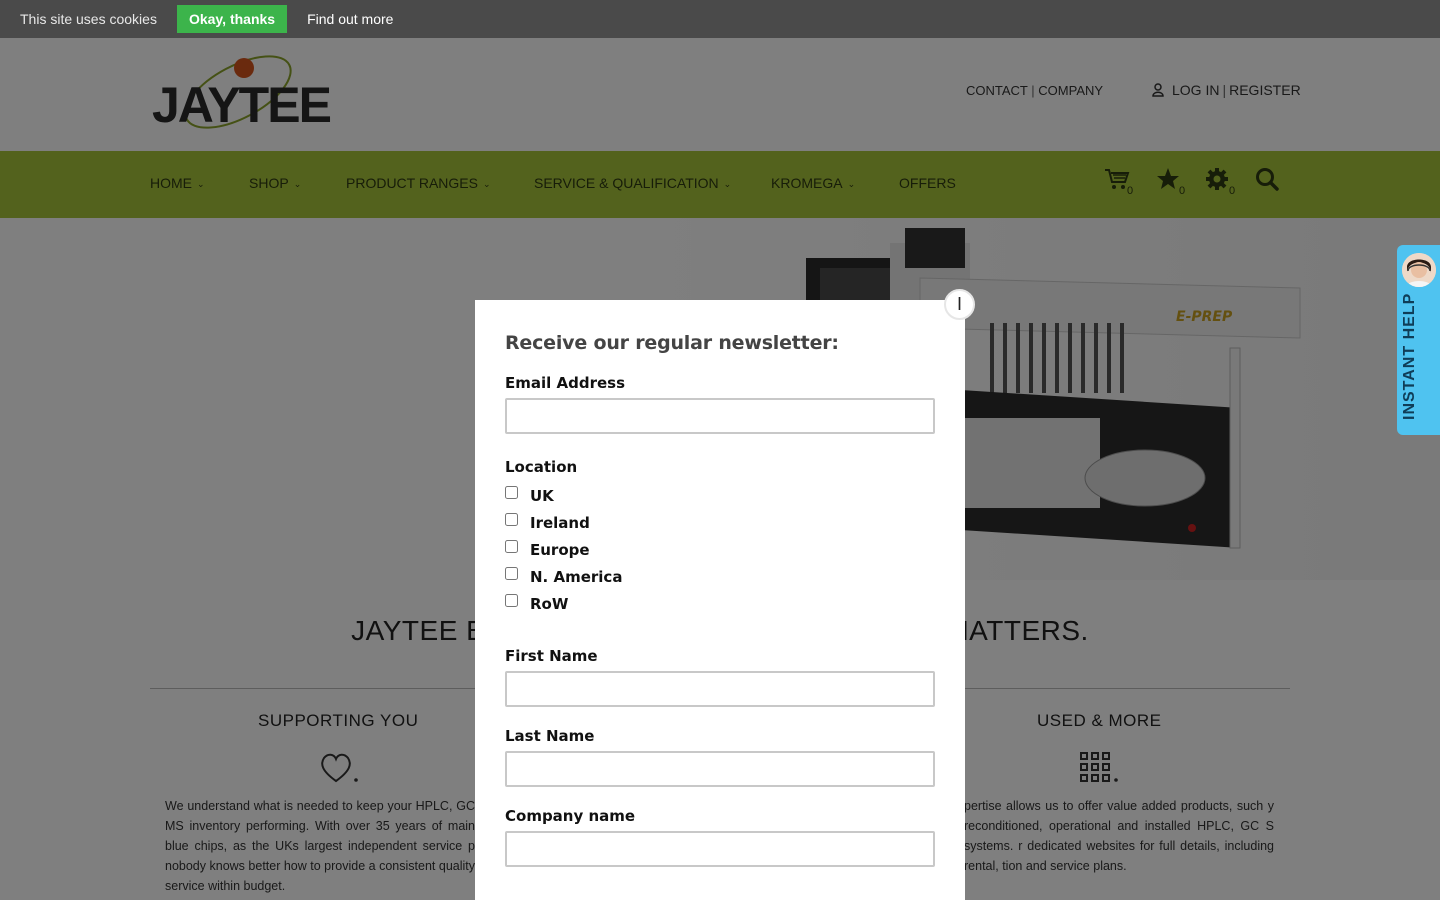 Image resolution: width=1440 pixels, height=900 pixels. Describe the element at coordinates (720, 603) in the screenshot. I see `location-option-row: RoW` at that location.